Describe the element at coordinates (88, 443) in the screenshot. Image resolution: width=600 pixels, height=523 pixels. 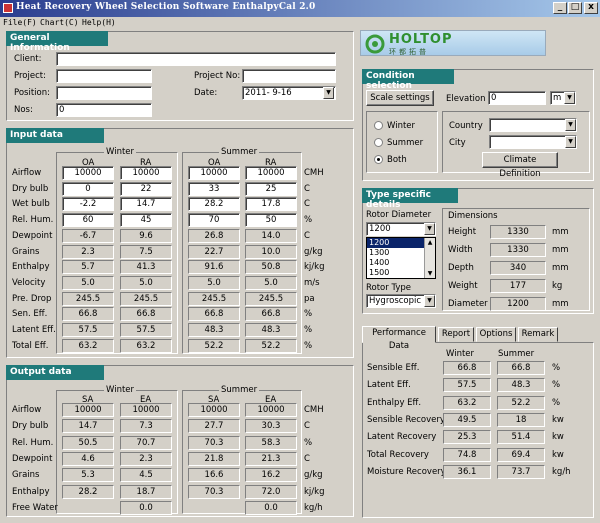
I see `output-value: 50.5` at that location.